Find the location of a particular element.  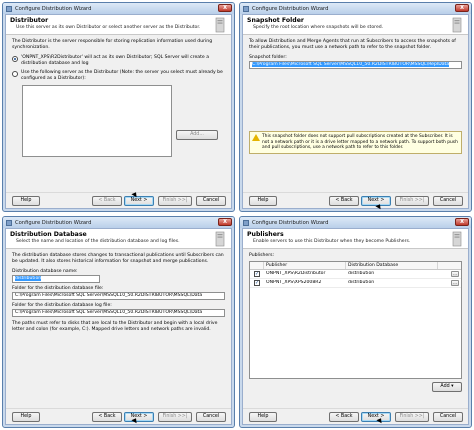

header-check-column is located at coordinates (257, 265).